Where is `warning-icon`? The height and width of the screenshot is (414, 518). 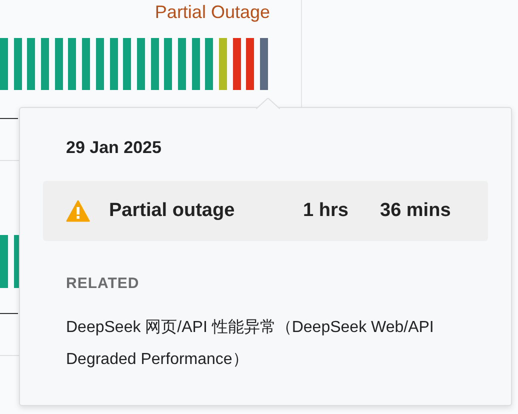 warning-icon is located at coordinates (78, 211).